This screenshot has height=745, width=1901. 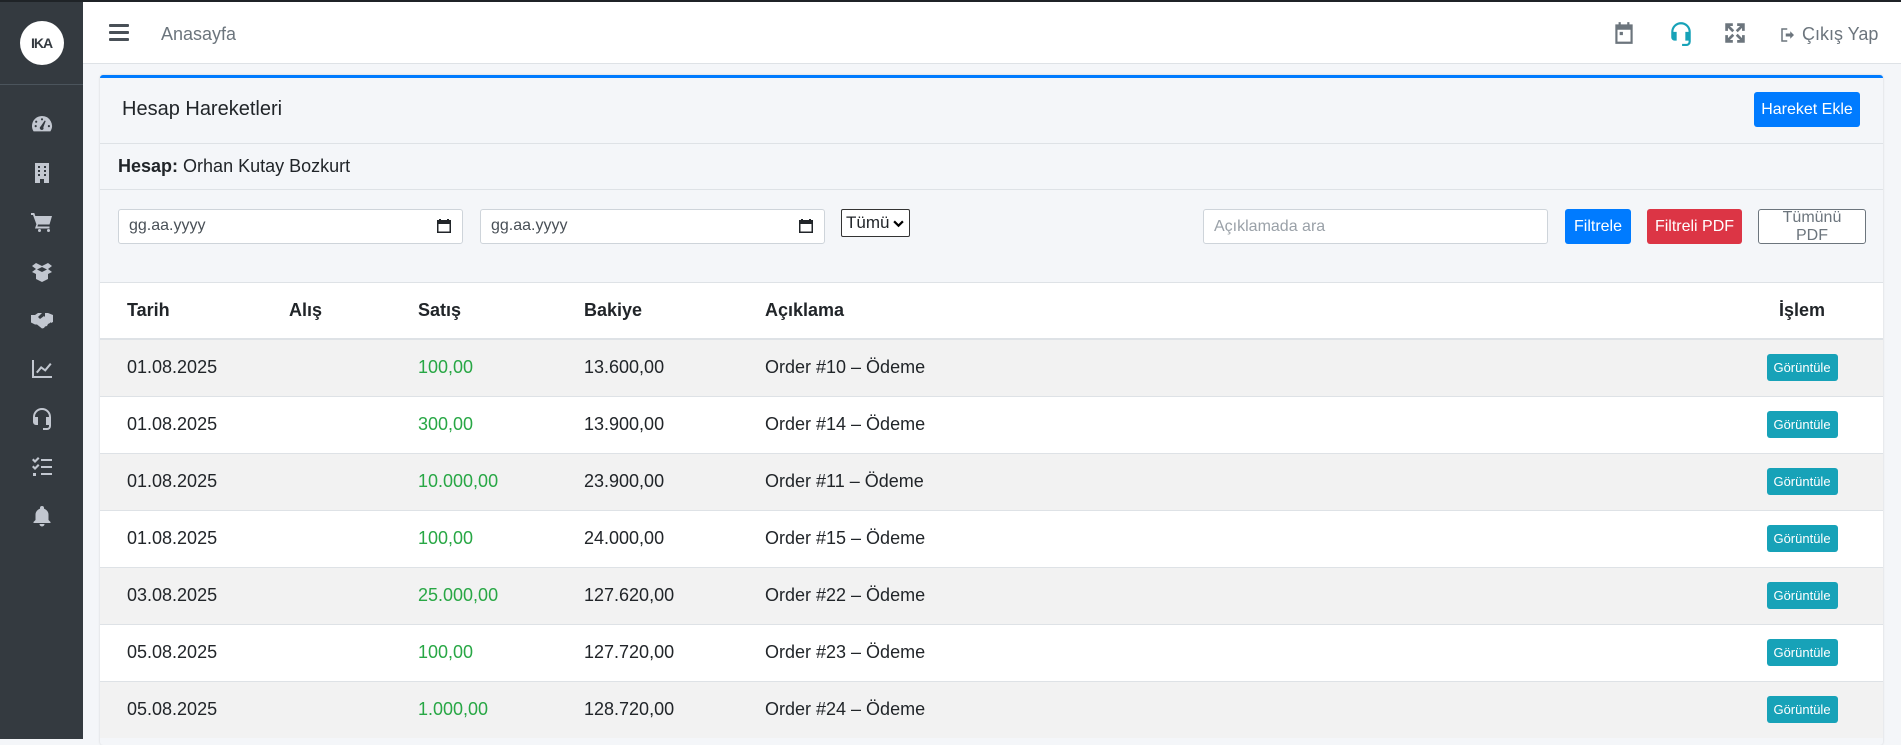 I want to click on cart-icon, so click(x=41, y=222).